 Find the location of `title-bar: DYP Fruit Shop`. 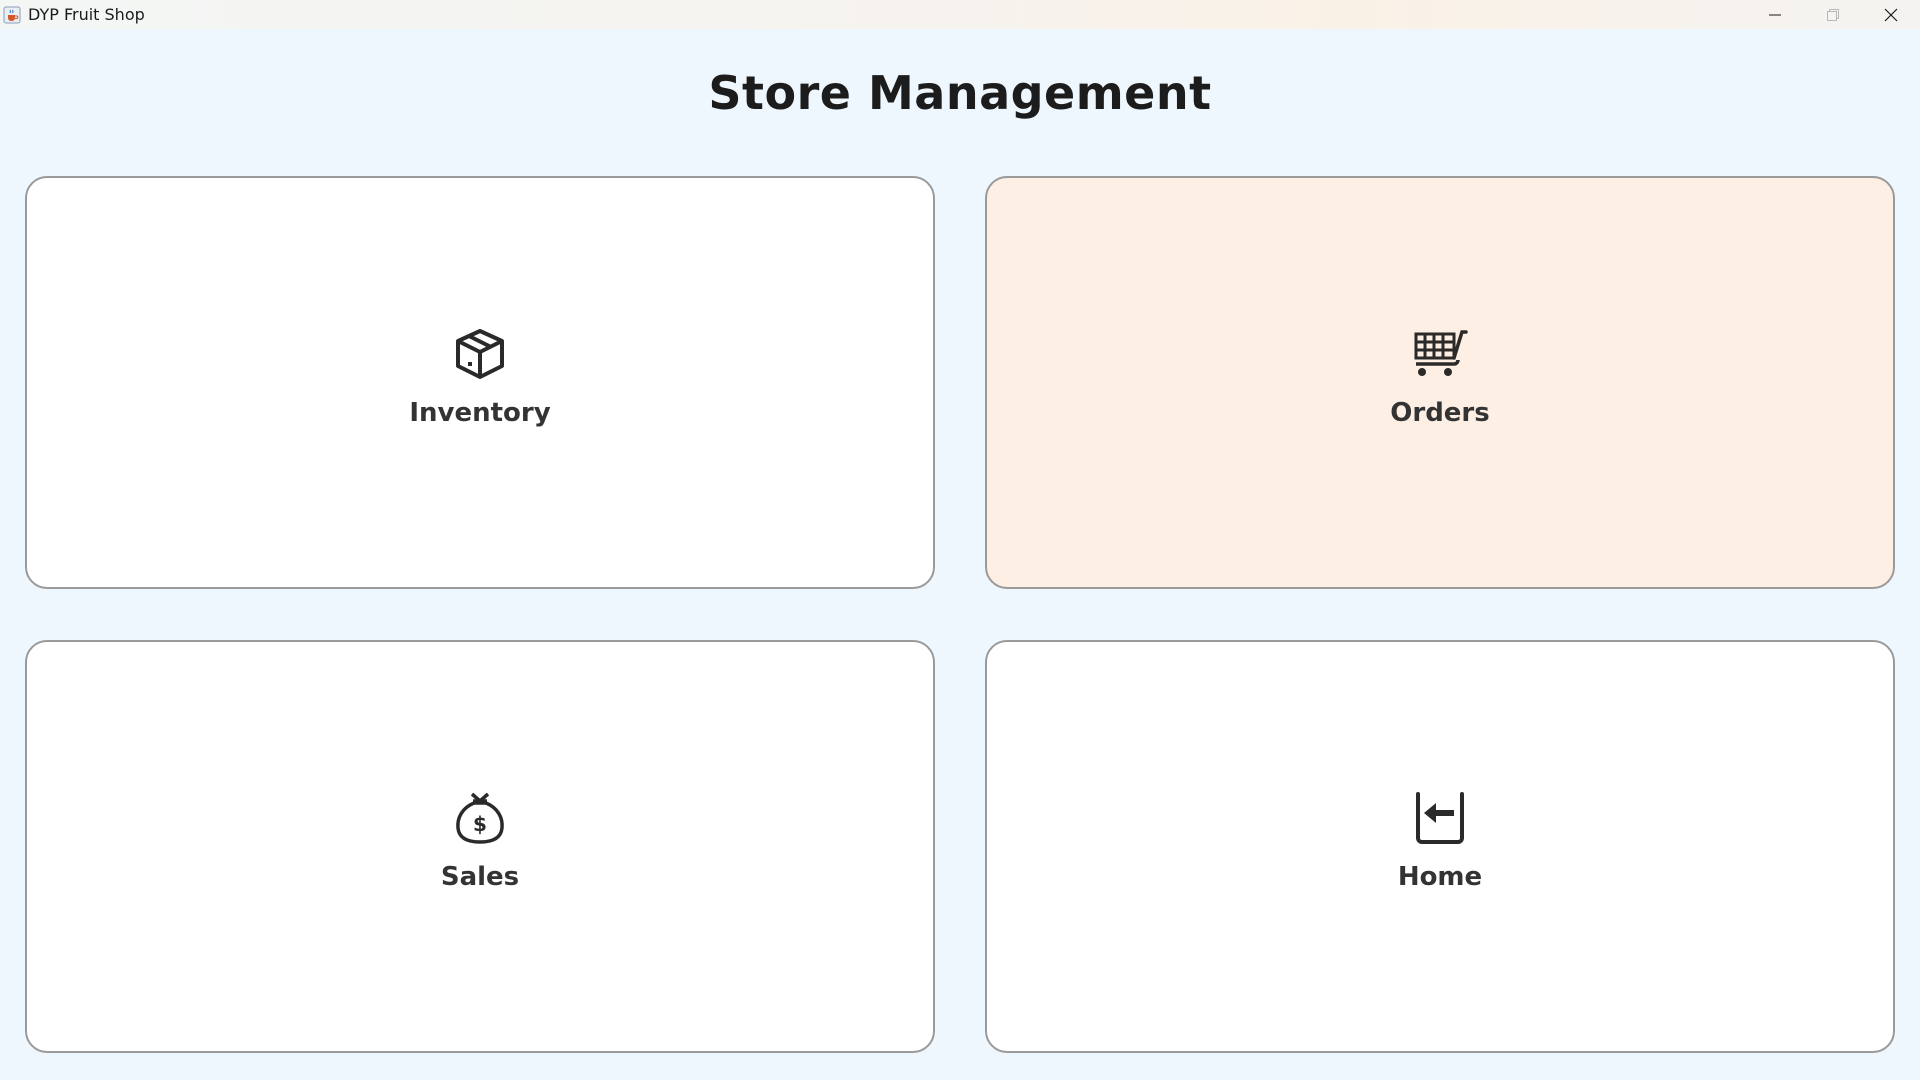

title-bar: DYP Fruit Shop is located at coordinates (960, 14).